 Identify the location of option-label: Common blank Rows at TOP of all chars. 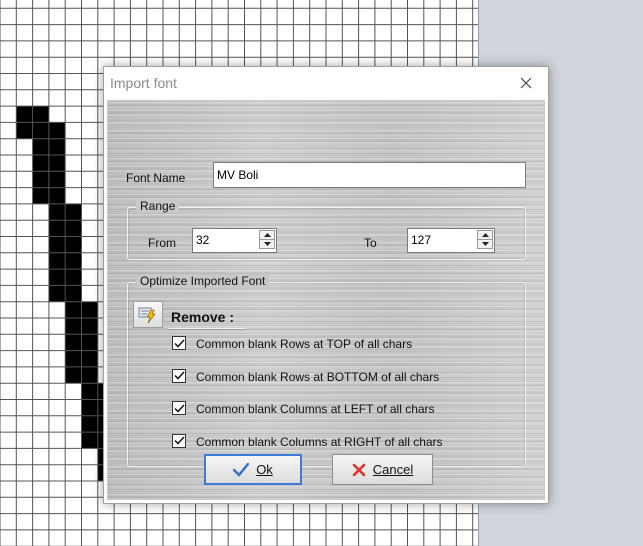
(304, 344).